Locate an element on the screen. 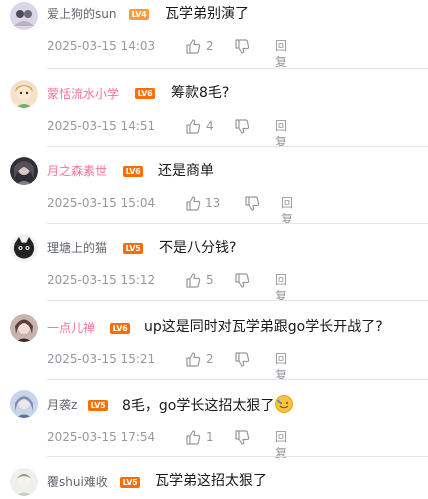 This screenshot has width=428, height=499. timestamp: 2025-03-15 17:54 is located at coordinates (101, 437).